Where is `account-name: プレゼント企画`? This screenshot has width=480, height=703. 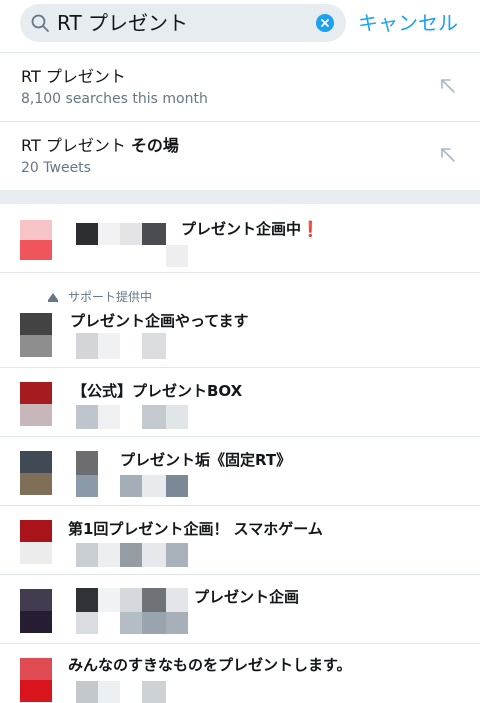
account-name: プレゼント企画 is located at coordinates (247, 597).